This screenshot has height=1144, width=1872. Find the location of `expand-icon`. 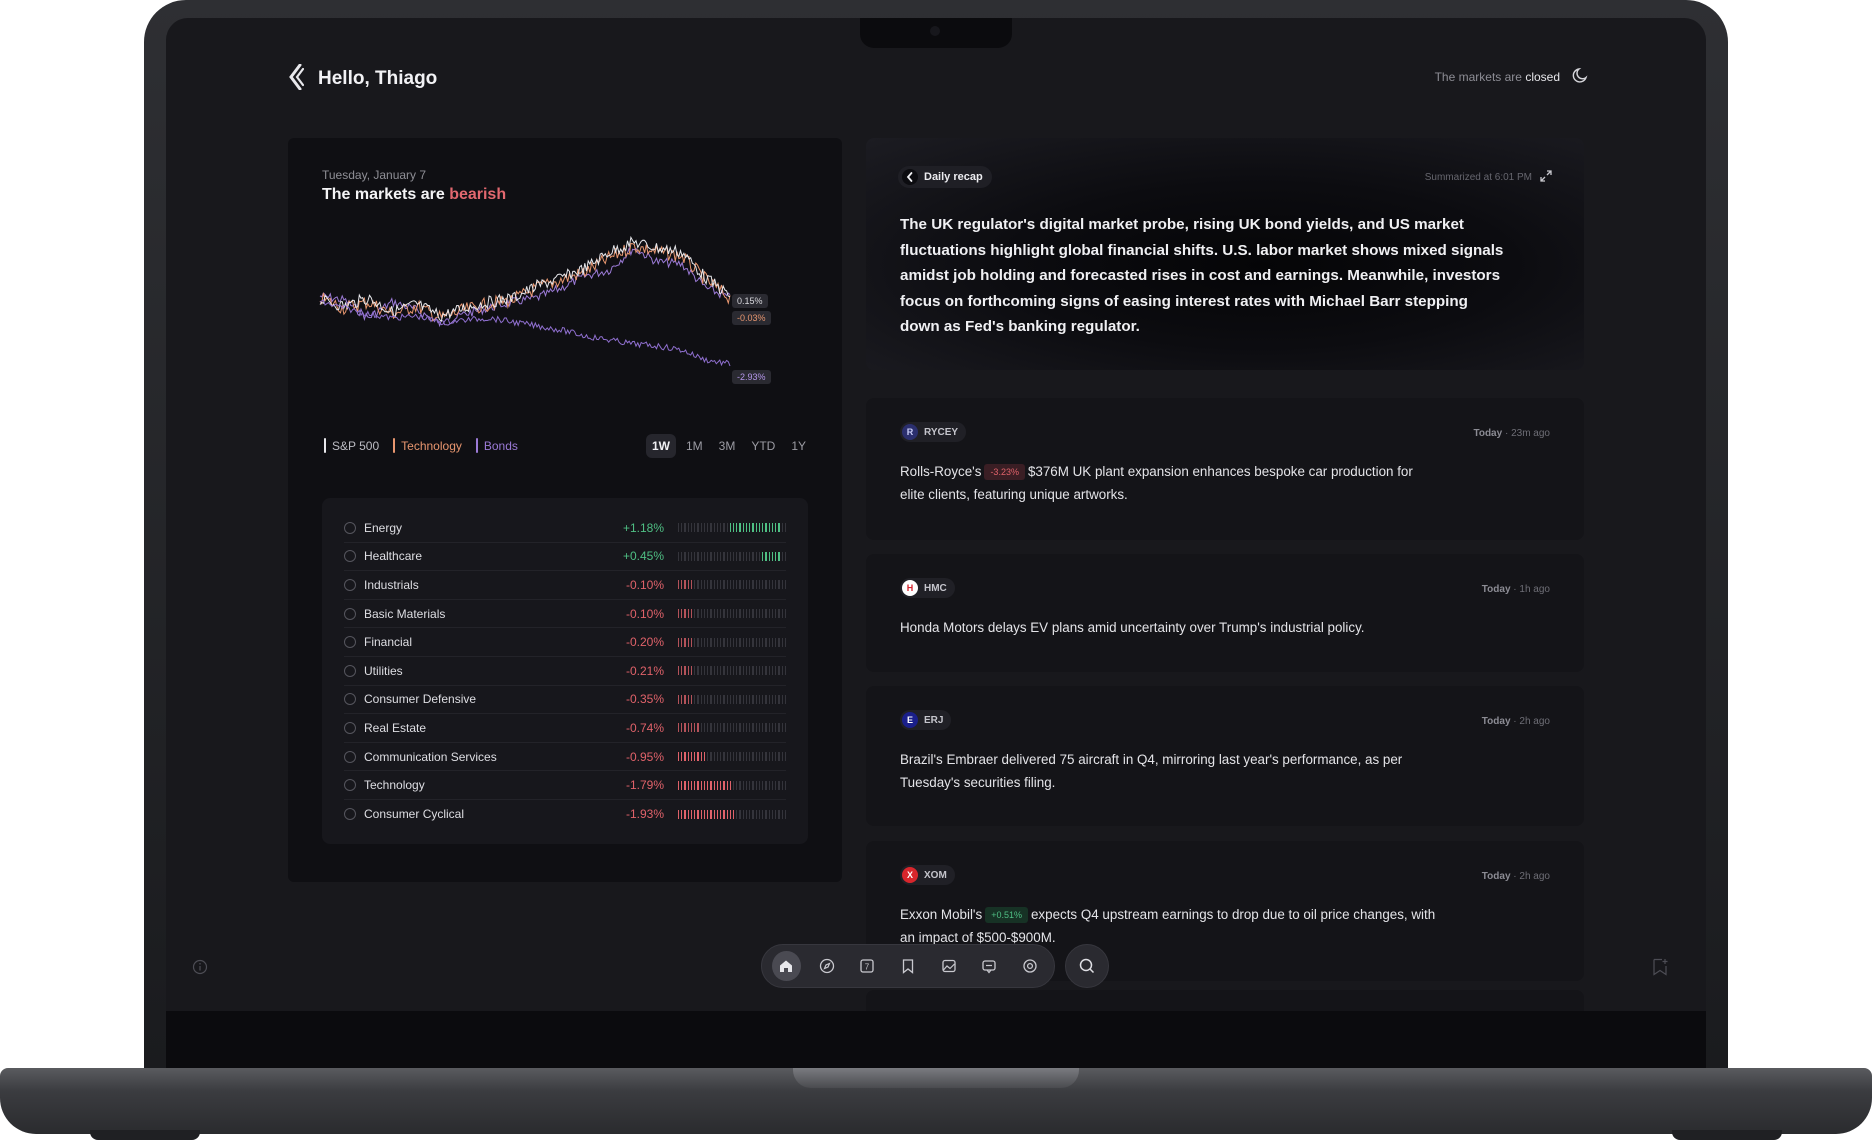

expand-icon is located at coordinates (1546, 176).